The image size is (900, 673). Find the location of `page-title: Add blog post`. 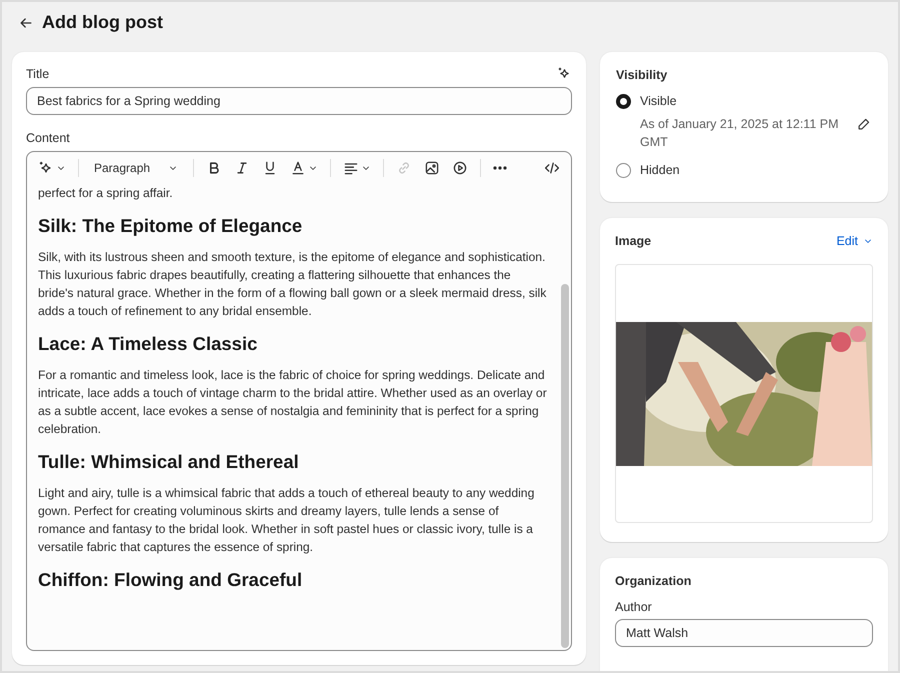

page-title: Add blog post is located at coordinates (102, 22).